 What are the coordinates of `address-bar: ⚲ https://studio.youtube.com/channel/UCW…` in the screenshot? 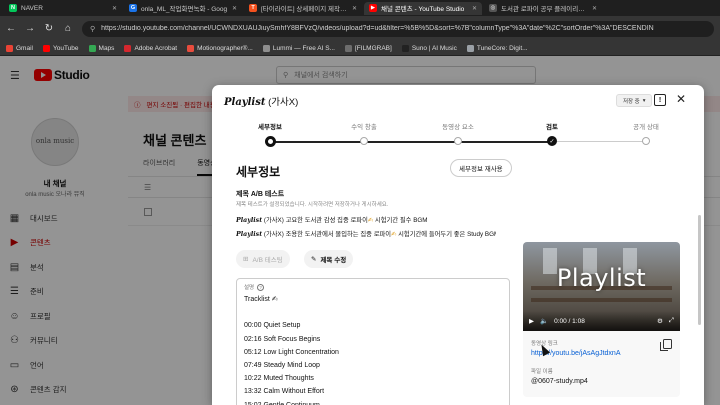 It's located at (398, 28).